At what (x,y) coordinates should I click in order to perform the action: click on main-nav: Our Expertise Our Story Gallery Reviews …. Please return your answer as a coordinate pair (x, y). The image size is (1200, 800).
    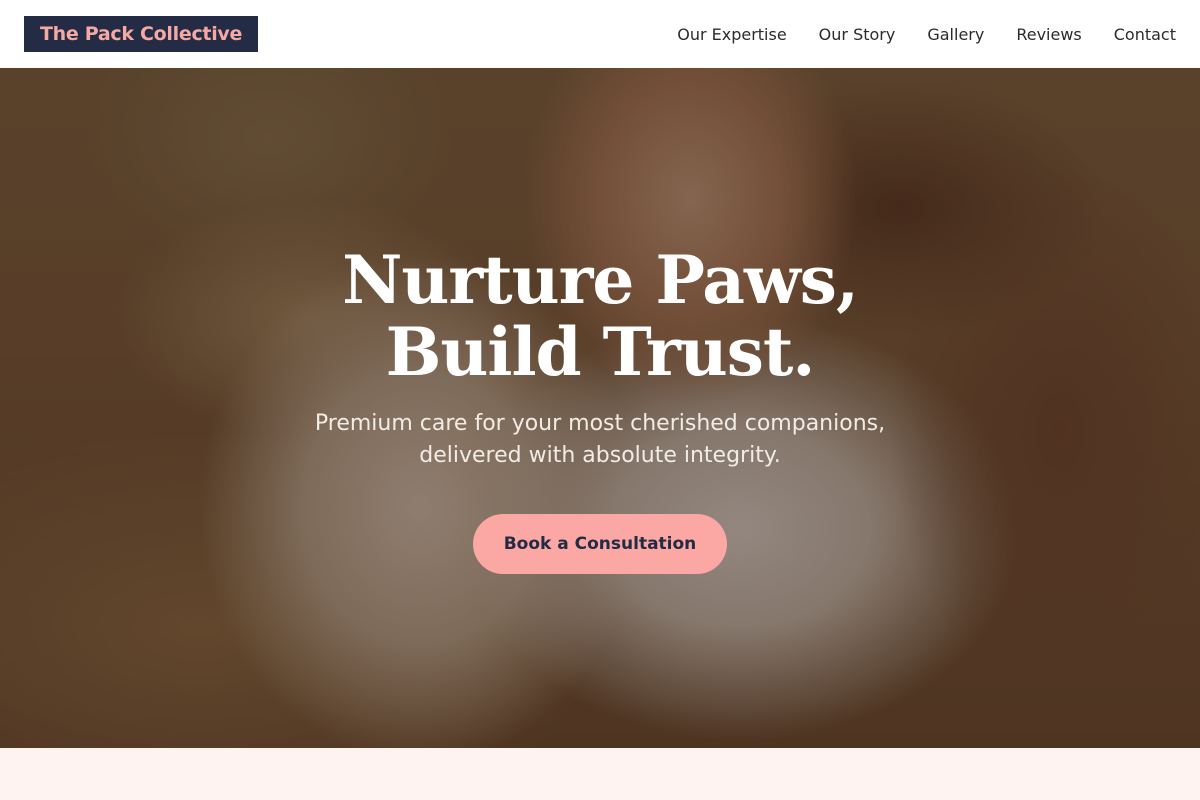
    Looking at the image, I should click on (926, 34).